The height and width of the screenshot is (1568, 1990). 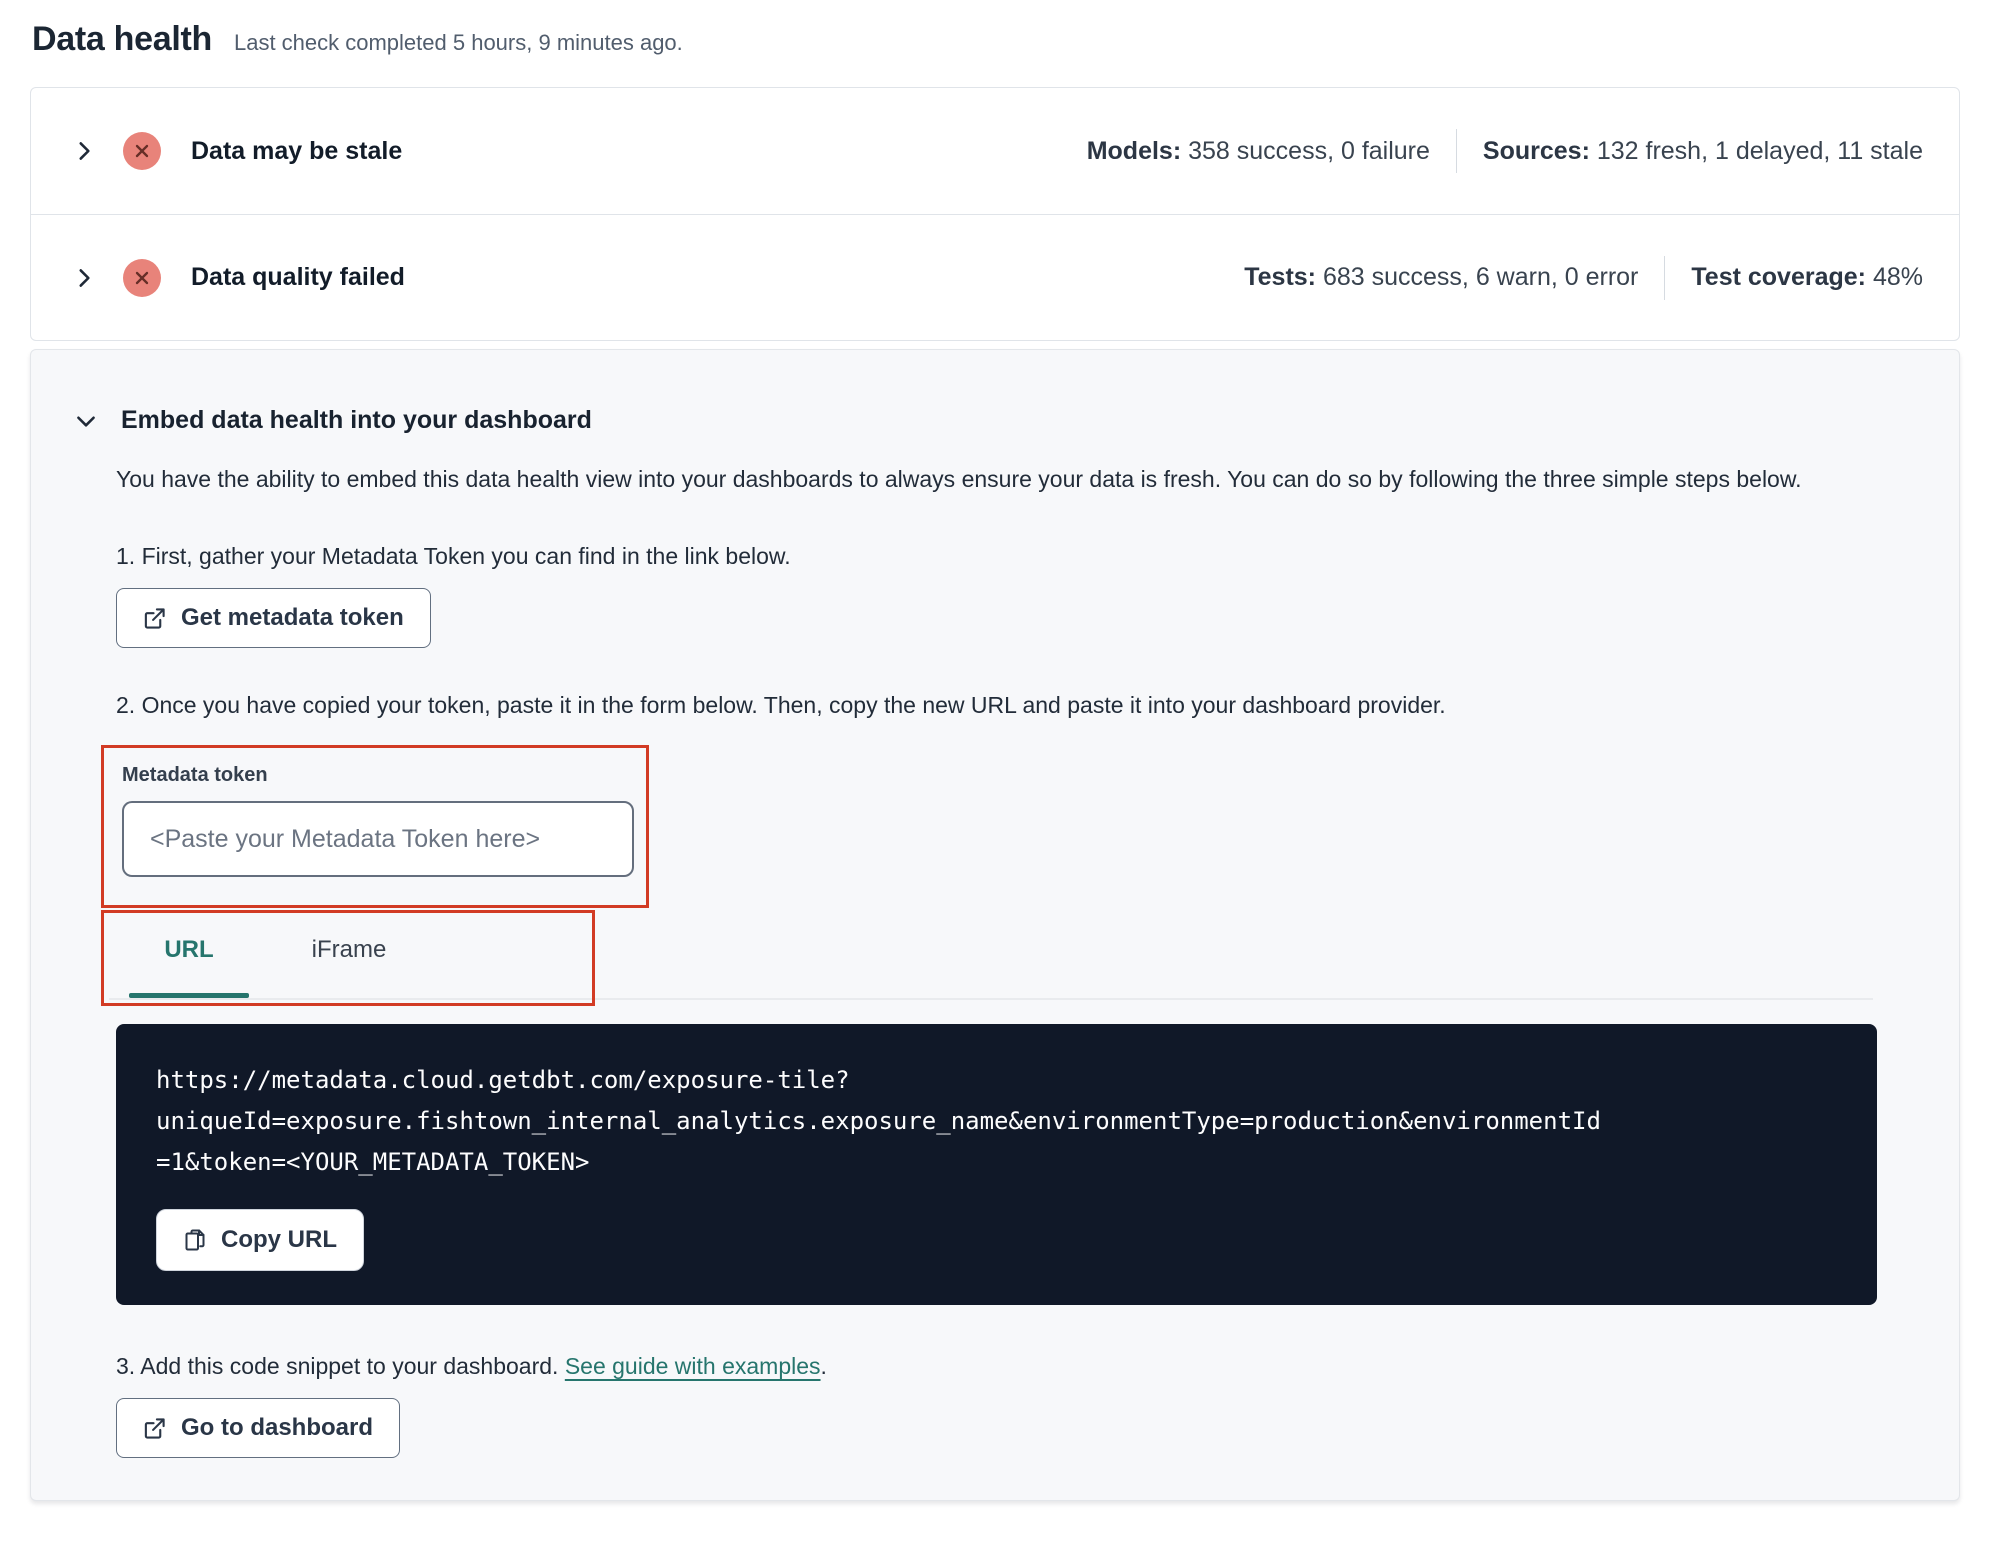 What do you see at coordinates (1897, 277) in the screenshot?
I see `test-coverage-stat-value: 48%` at bounding box center [1897, 277].